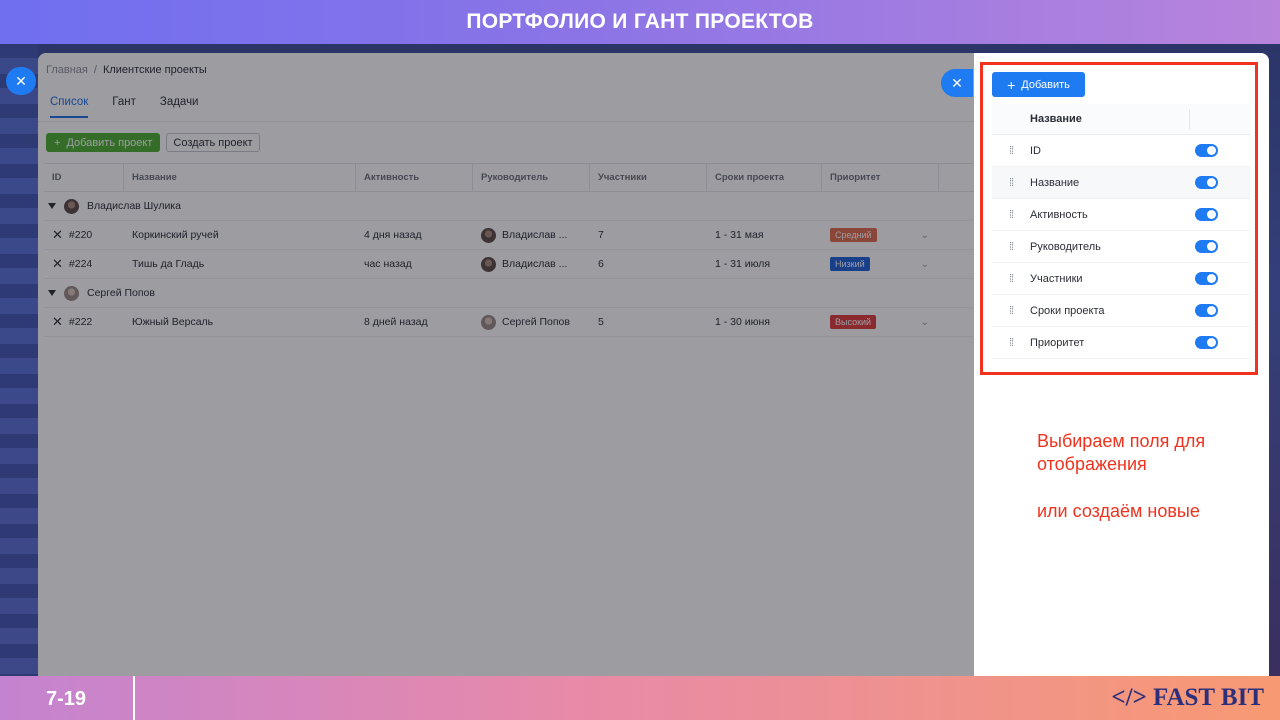  What do you see at coordinates (109, 142) in the screenshot?
I see `add-project-label: Добавить проект` at bounding box center [109, 142].